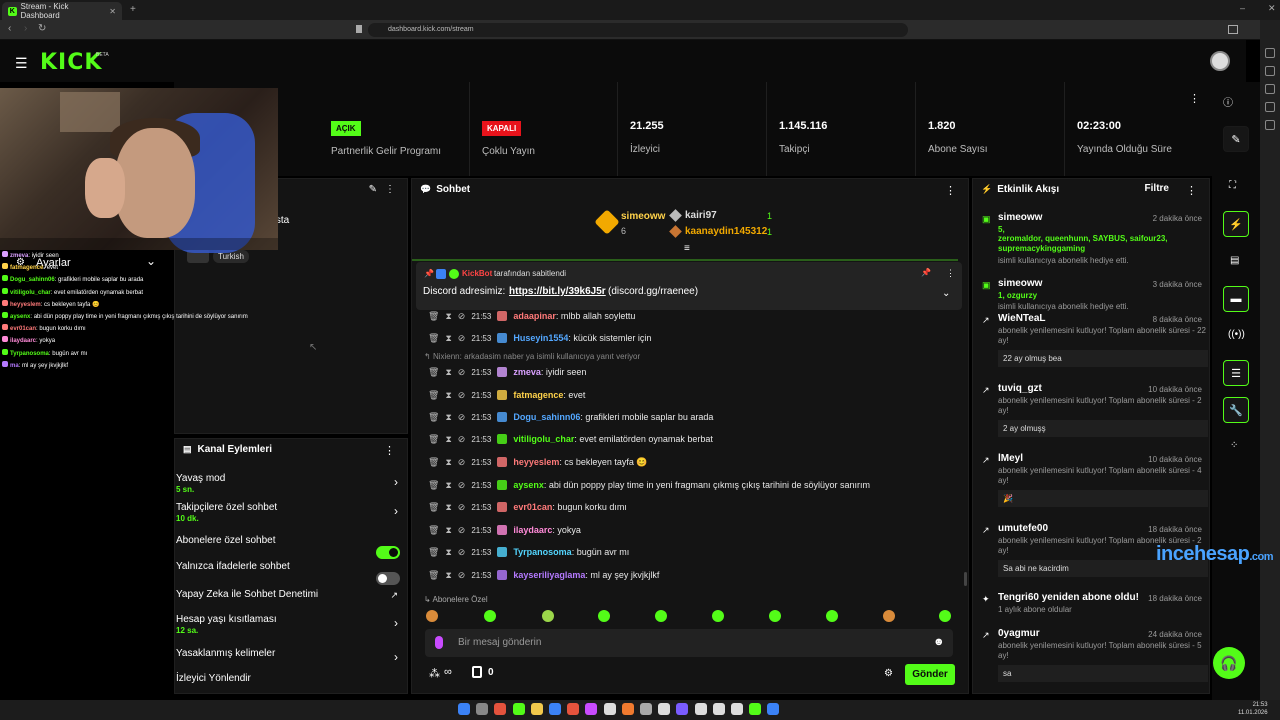 This screenshot has width=1280, height=720. Describe the element at coordinates (133, 9) in the screenshot. I see `new-tab-icon: +` at that location.